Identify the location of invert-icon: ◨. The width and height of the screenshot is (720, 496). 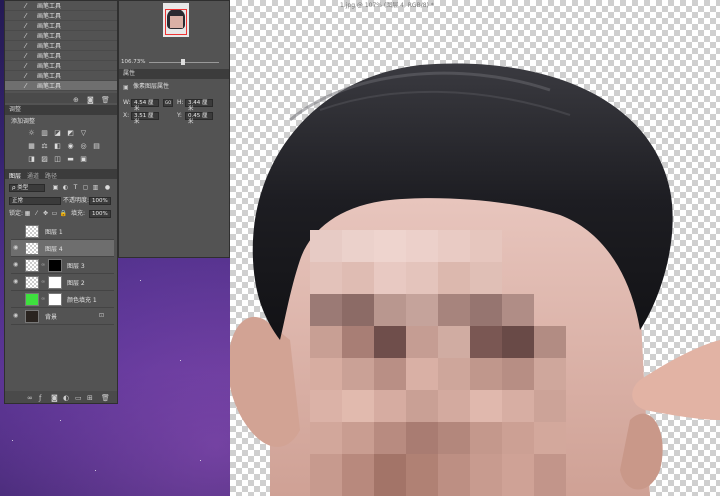
(31, 159).